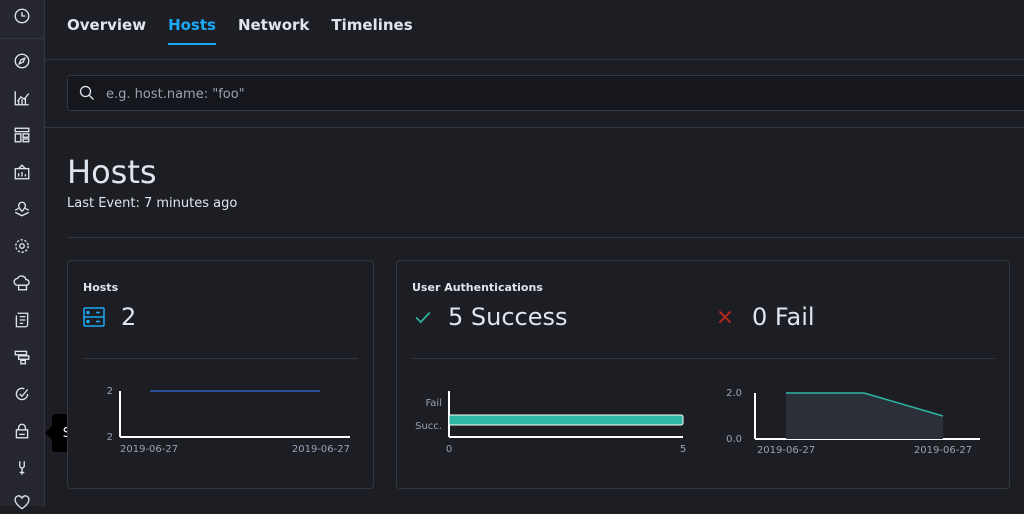 The height and width of the screenshot is (514, 1024). I want to click on success-stat: 5 Success, so click(491, 317).